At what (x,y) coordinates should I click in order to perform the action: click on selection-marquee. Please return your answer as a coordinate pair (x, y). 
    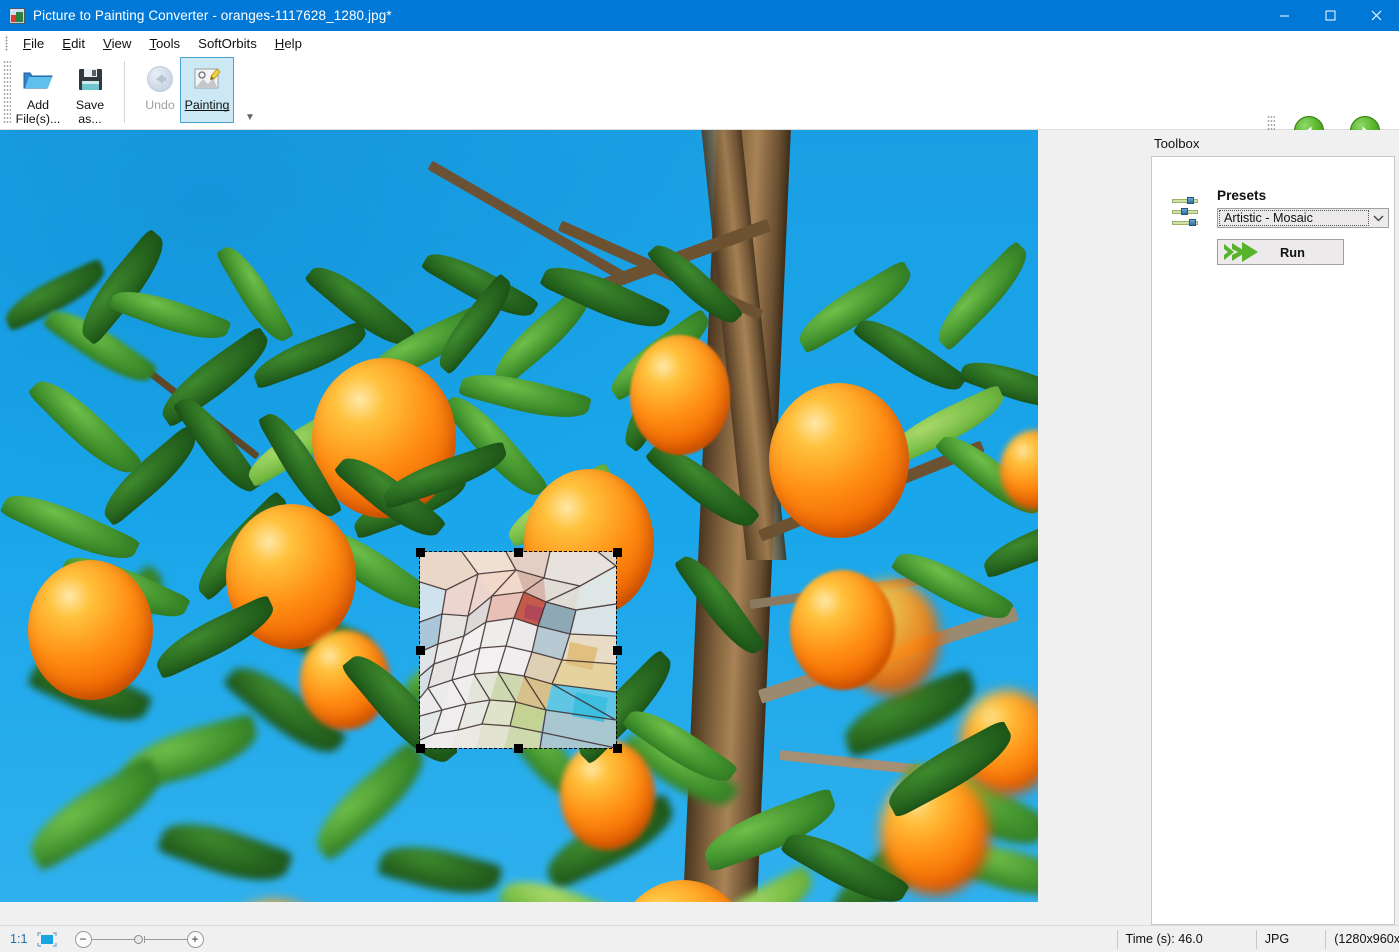
    Looking at the image, I should click on (518, 650).